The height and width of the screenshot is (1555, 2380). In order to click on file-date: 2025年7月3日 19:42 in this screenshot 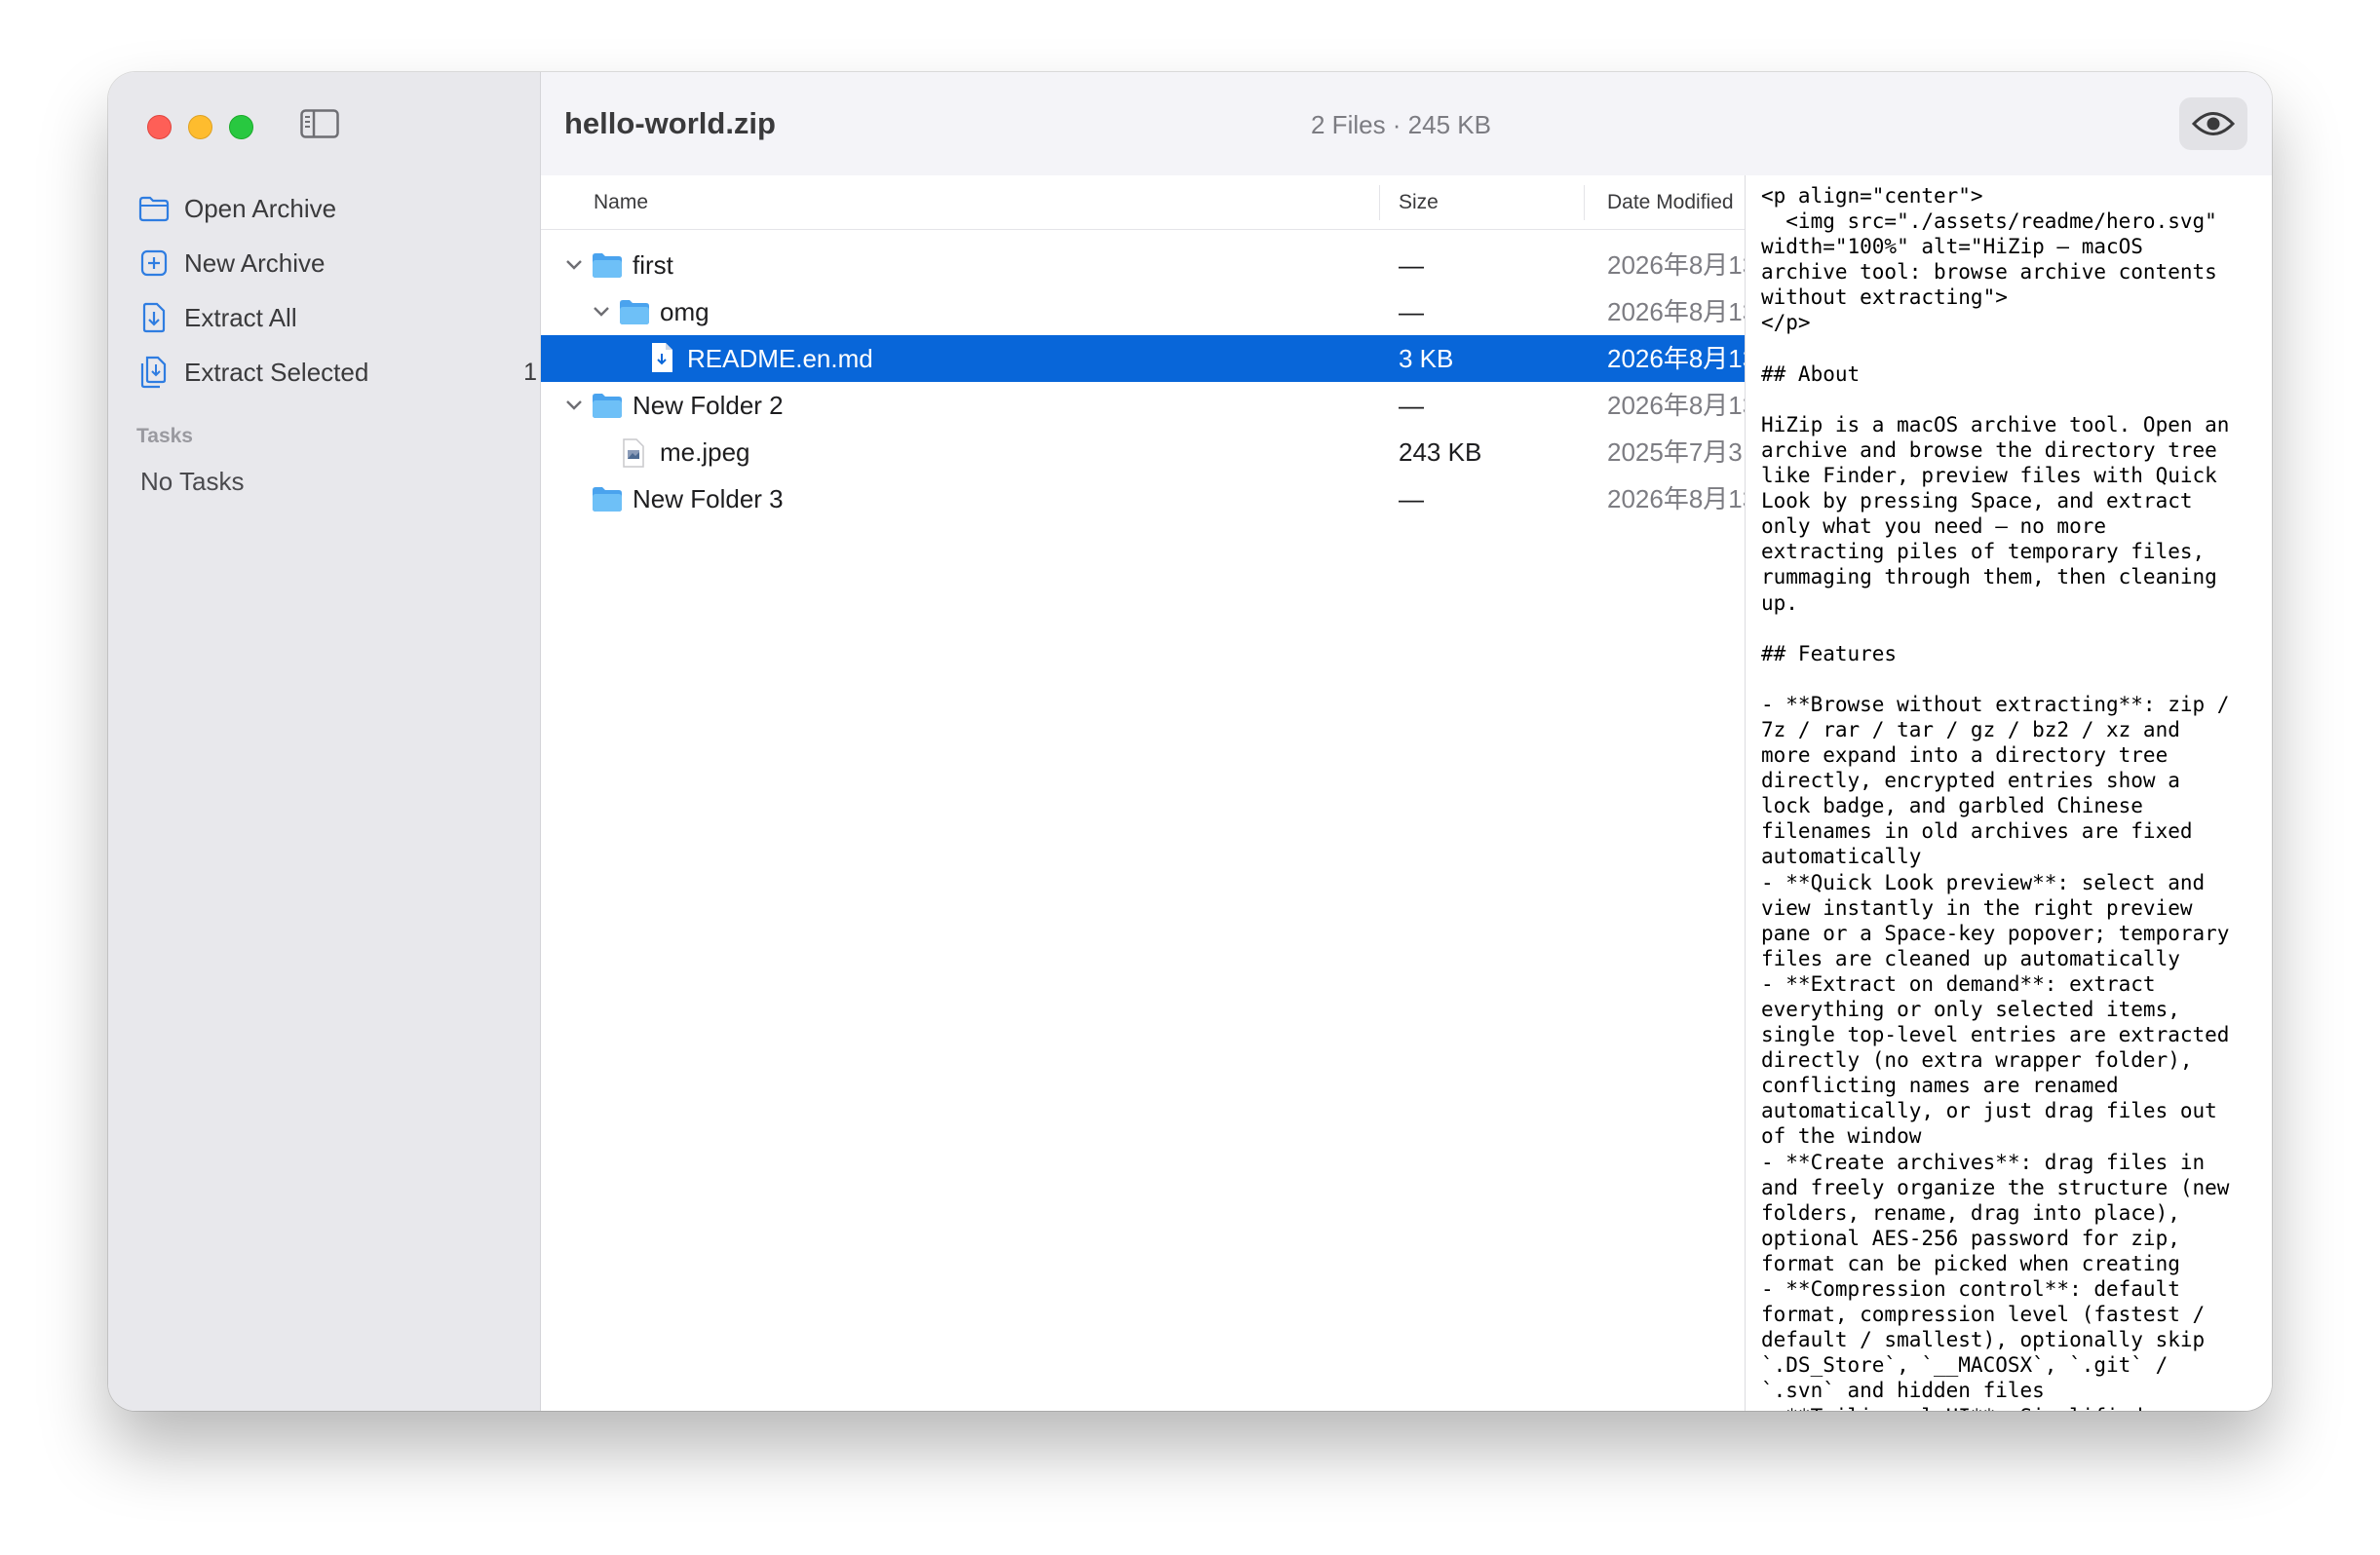, I will do `click(1676, 452)`.